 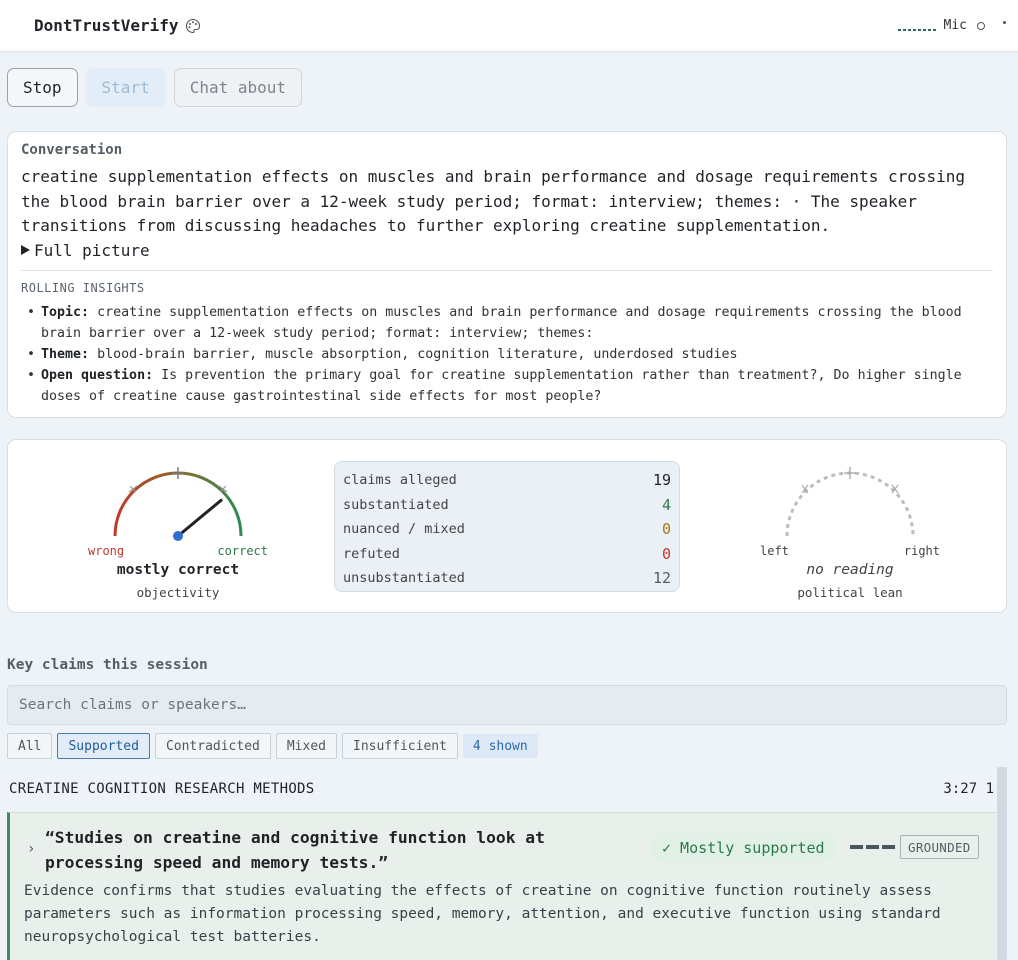 I want to click on top-bar: DontTrustVerify Mic, so click(x=509, y=26).